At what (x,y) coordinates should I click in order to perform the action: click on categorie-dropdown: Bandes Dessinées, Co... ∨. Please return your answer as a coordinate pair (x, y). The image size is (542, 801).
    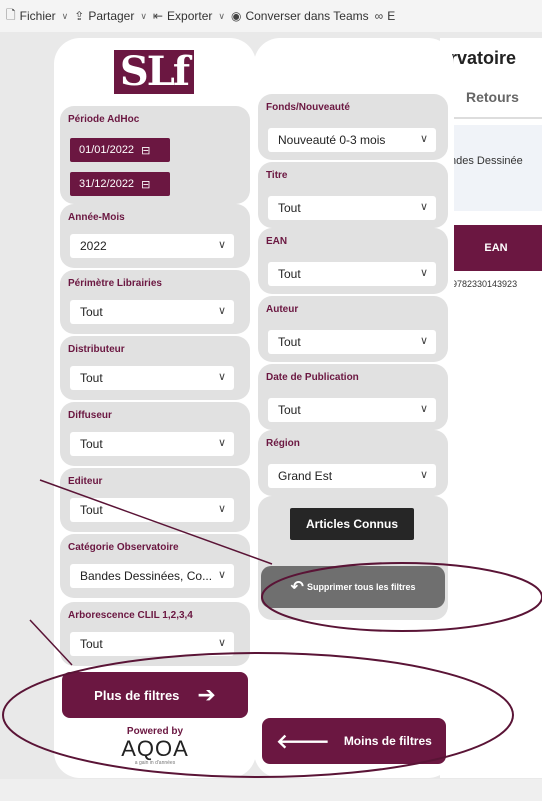
    Looking at the image, I should click on (152, 576).